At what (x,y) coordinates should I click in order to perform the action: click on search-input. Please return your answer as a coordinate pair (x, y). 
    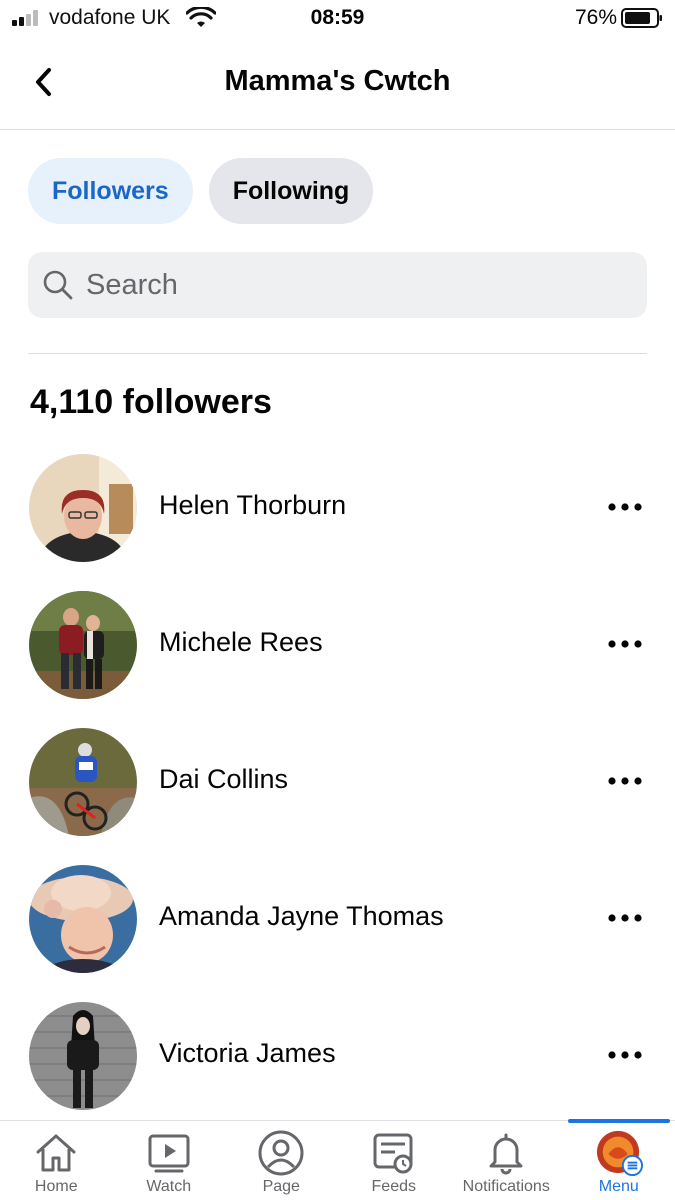
    Looking at the image, I should click on (356, 285).